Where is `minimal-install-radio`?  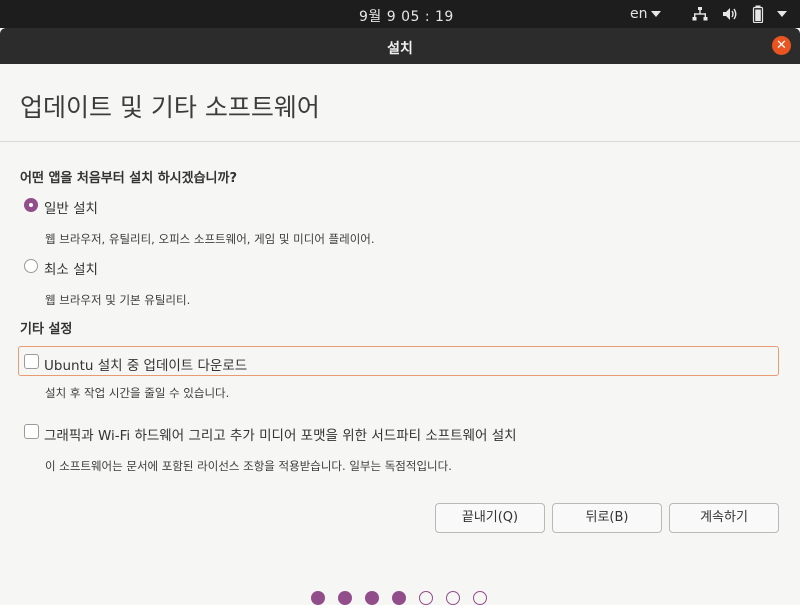 minimal-install-radio is located at coordinates (31, 266).